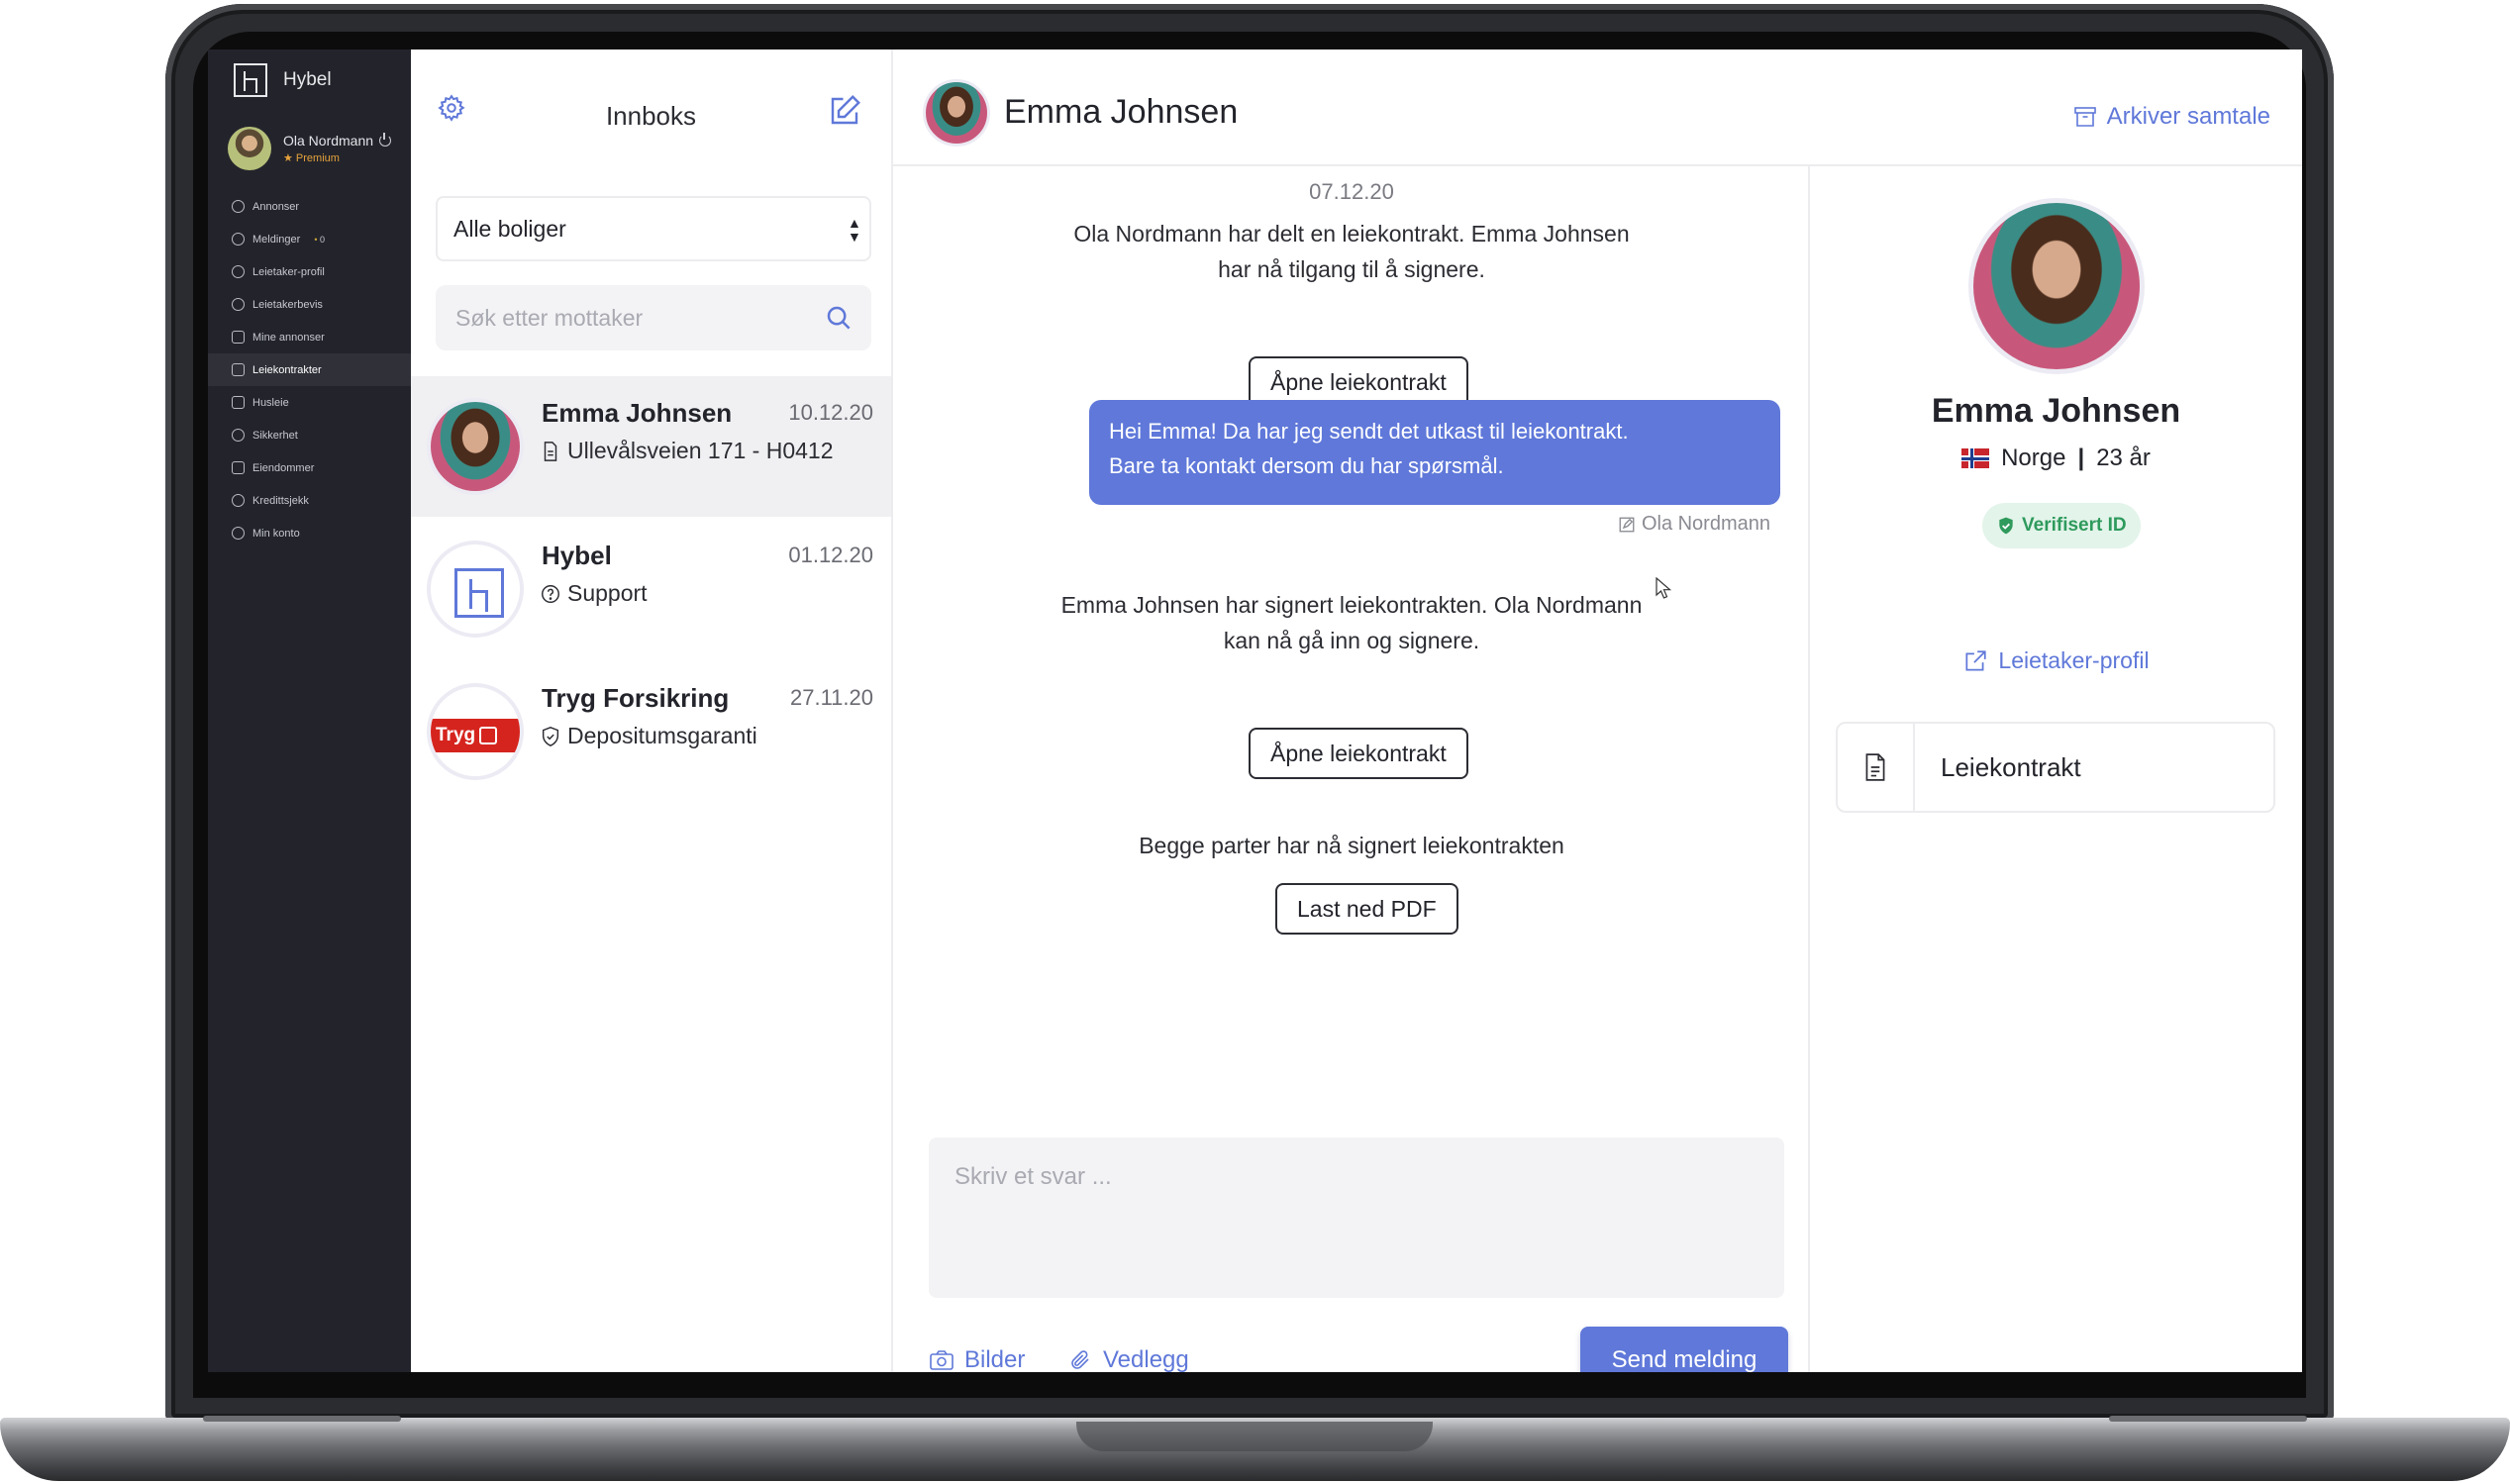 This screenshot has width=2510, height=1484. Describe the element at coordinates (309, 533) in the screenshot. I see `sidebar-item-min-konto: Min konto` at that location.